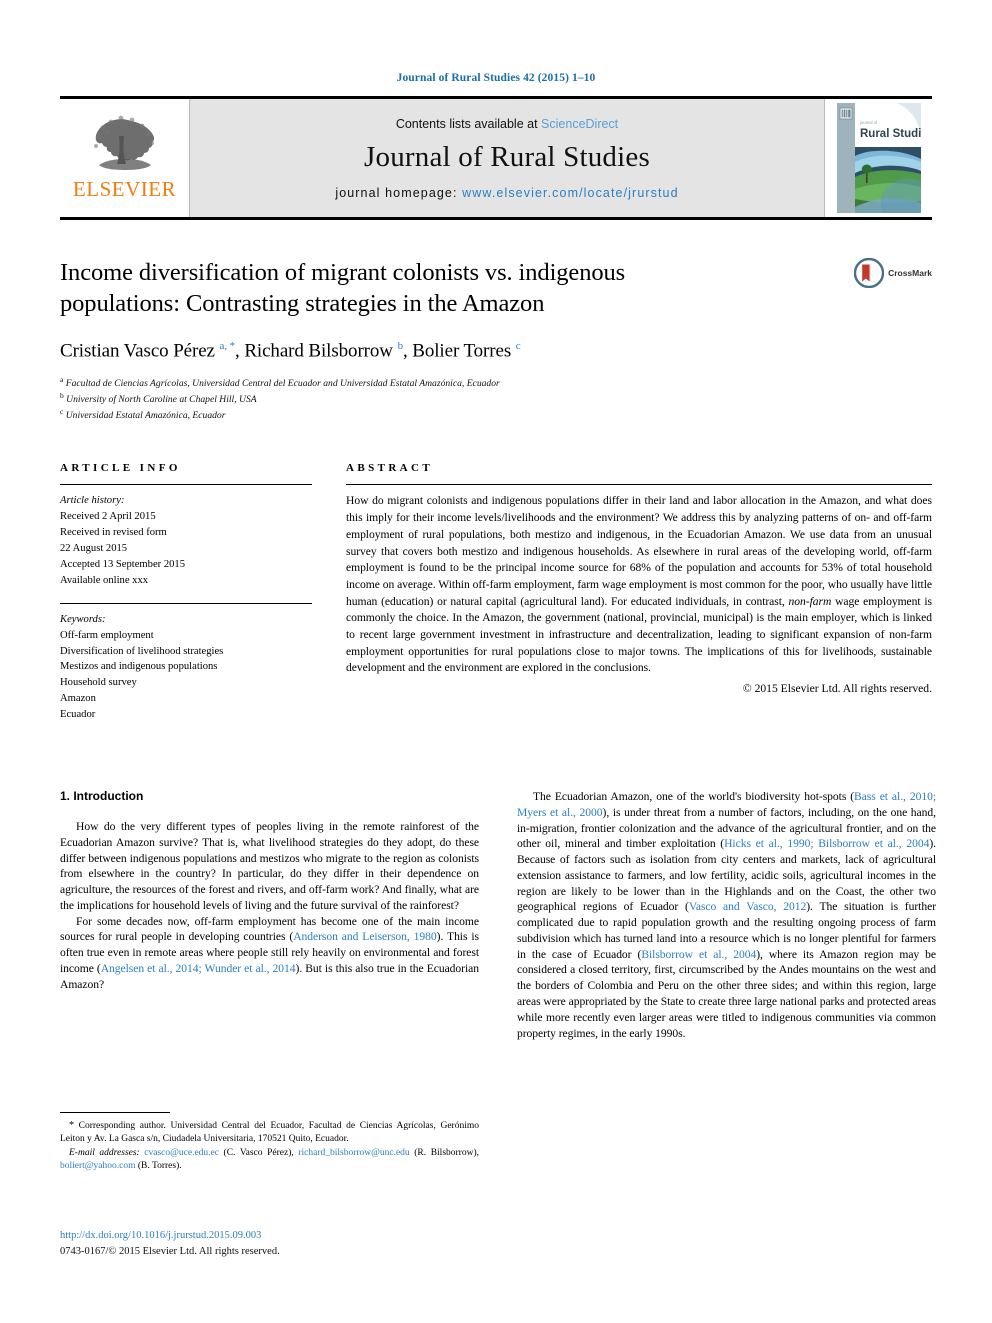 This screenshot has height=1323, width=992. I want to click on article-history-item: Available online xxx, so click(104, 580).